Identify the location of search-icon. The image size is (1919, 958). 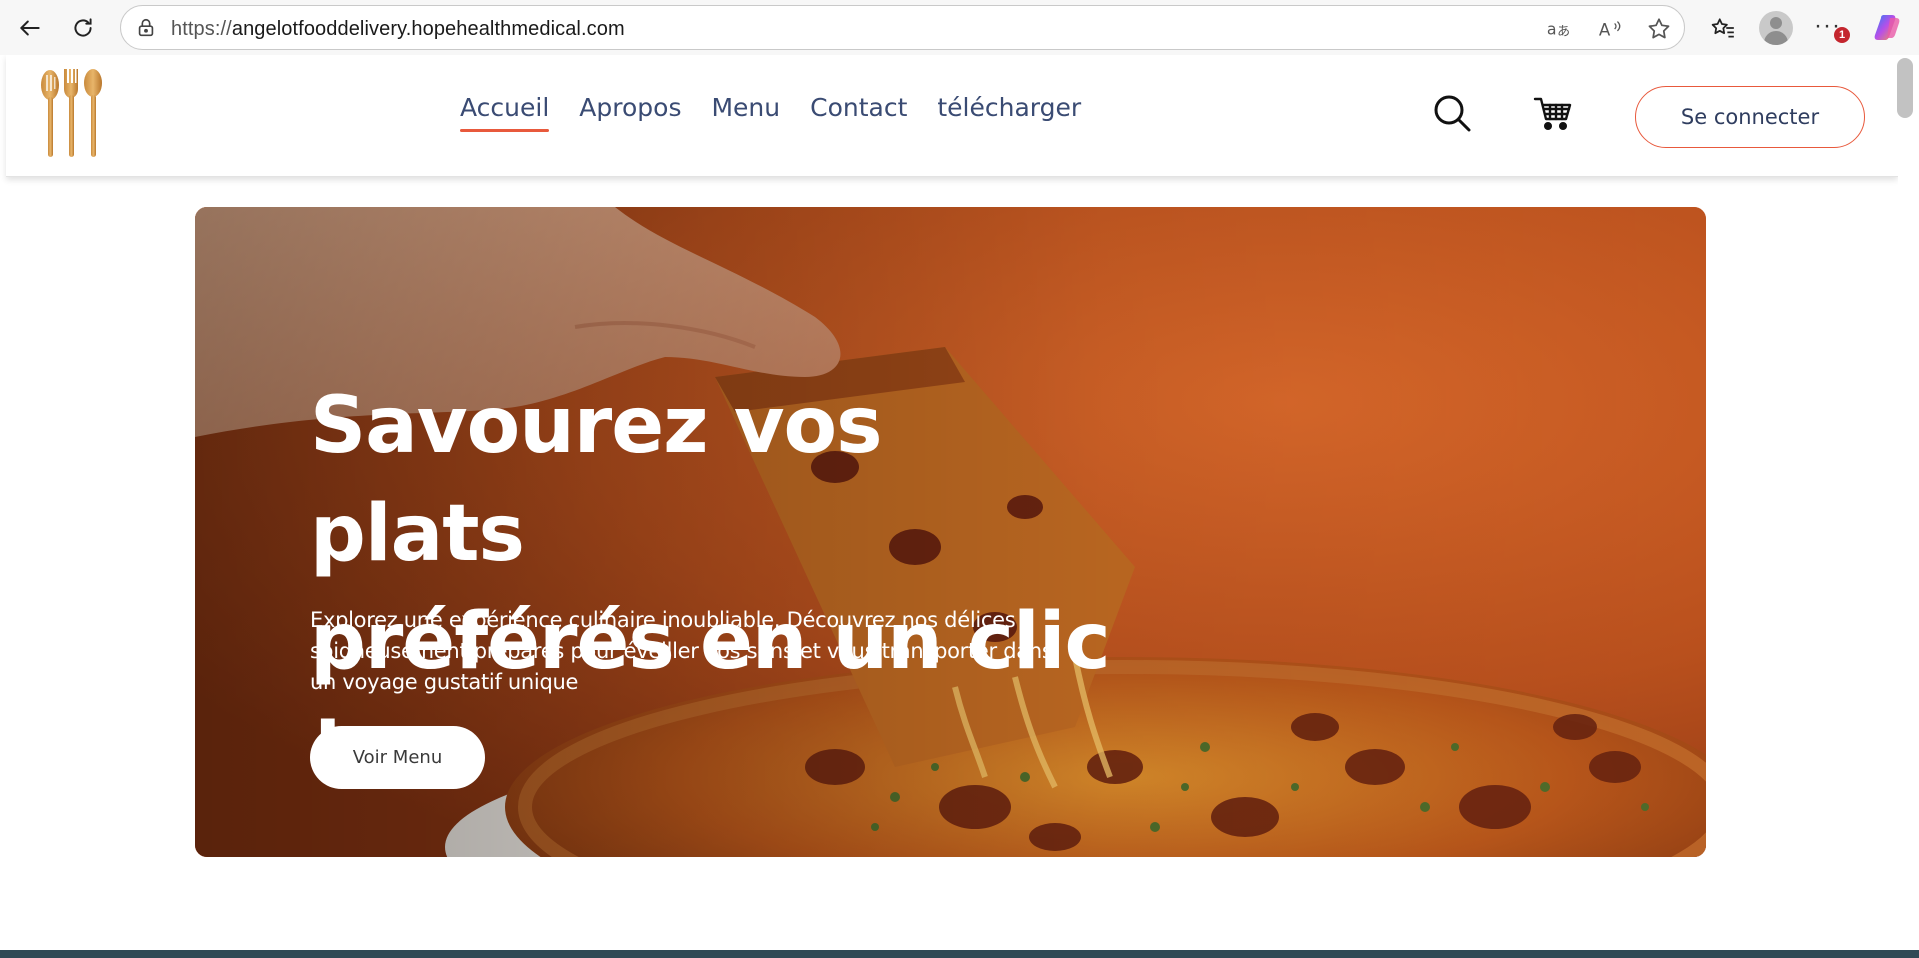
(1452, 113).